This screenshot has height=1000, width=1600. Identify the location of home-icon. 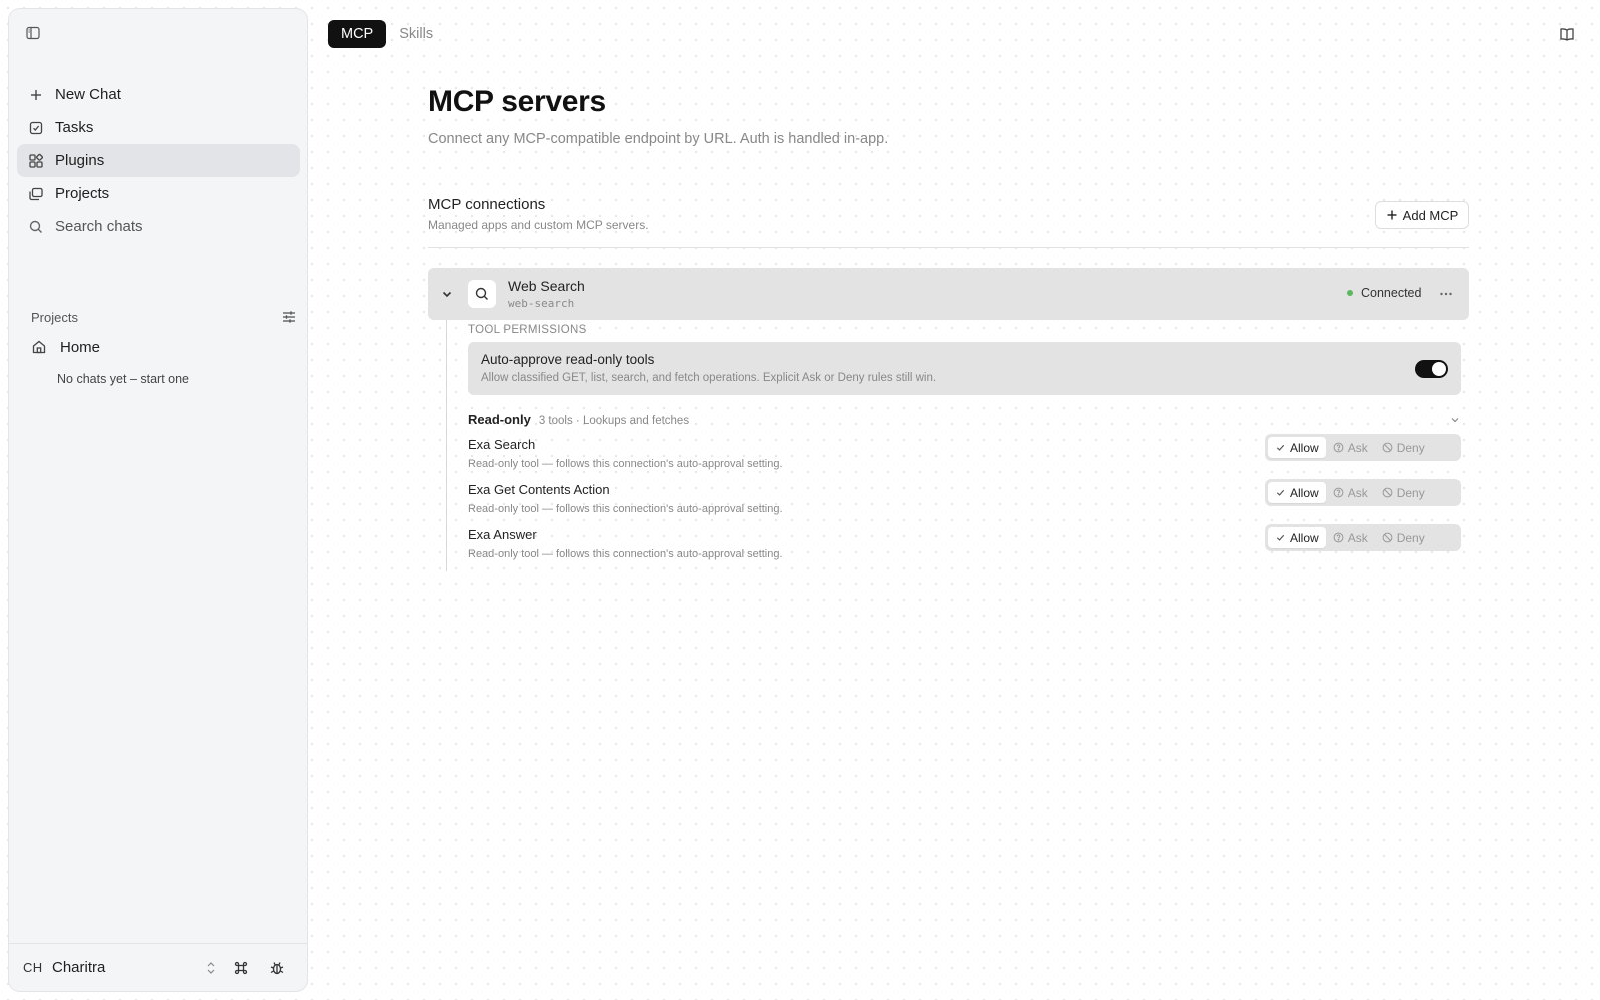
(39, 347).